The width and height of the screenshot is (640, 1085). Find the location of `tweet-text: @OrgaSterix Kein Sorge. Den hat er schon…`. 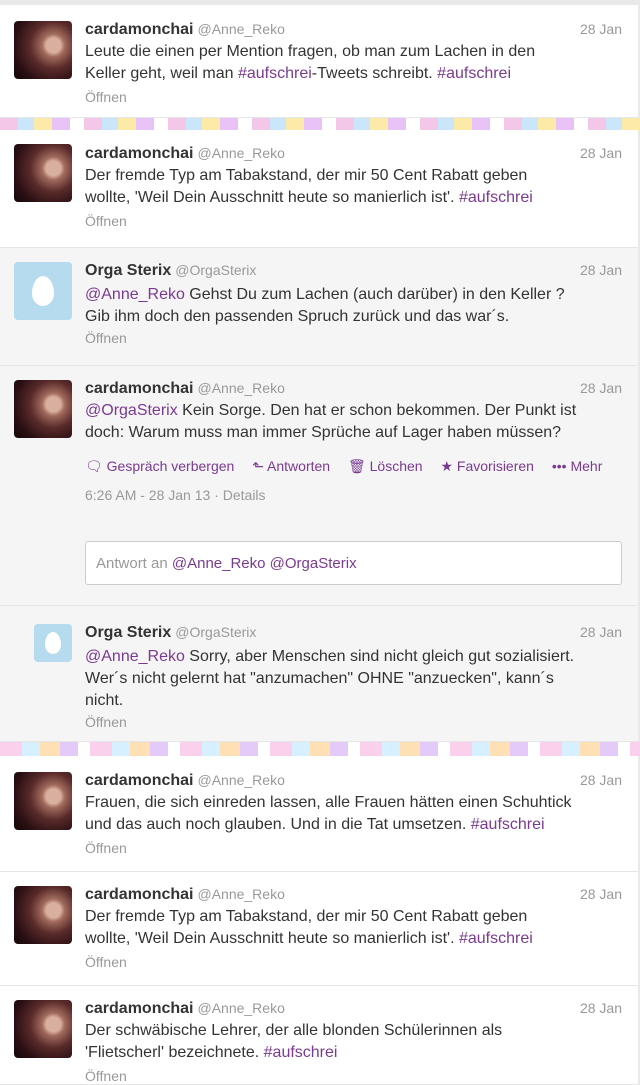

tweet-text: @OrgaSterix Kein Sorge. Den hat er schon… is located at coordinates (331, 421).